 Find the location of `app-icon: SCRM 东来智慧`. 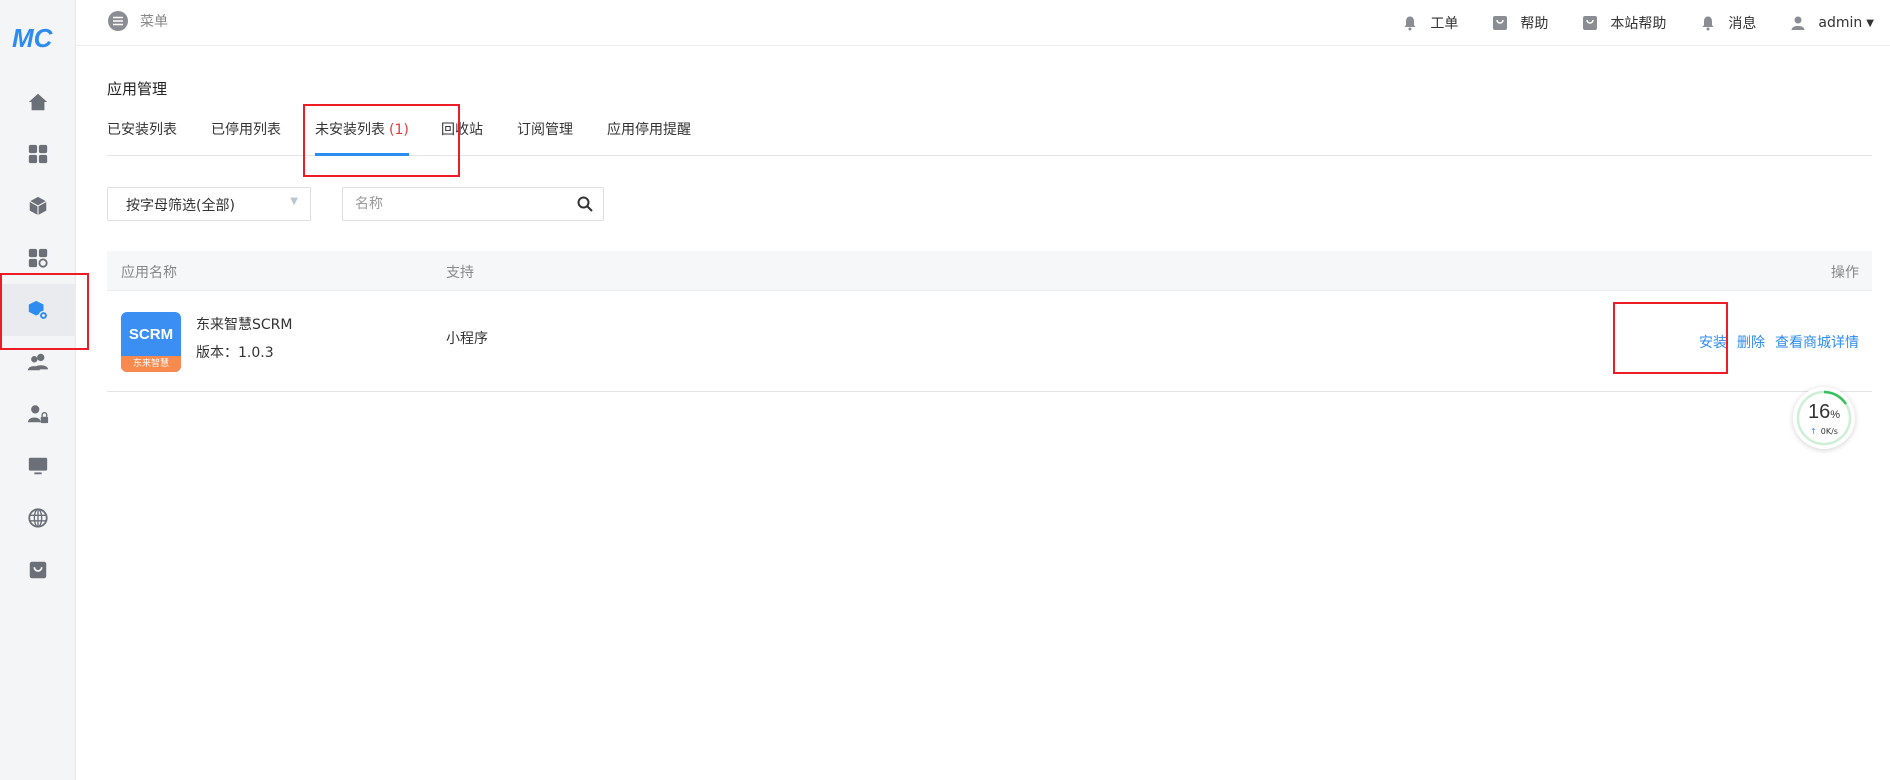

app-icon: SCRM 东来智慧 is located at coordinates (151, 342).